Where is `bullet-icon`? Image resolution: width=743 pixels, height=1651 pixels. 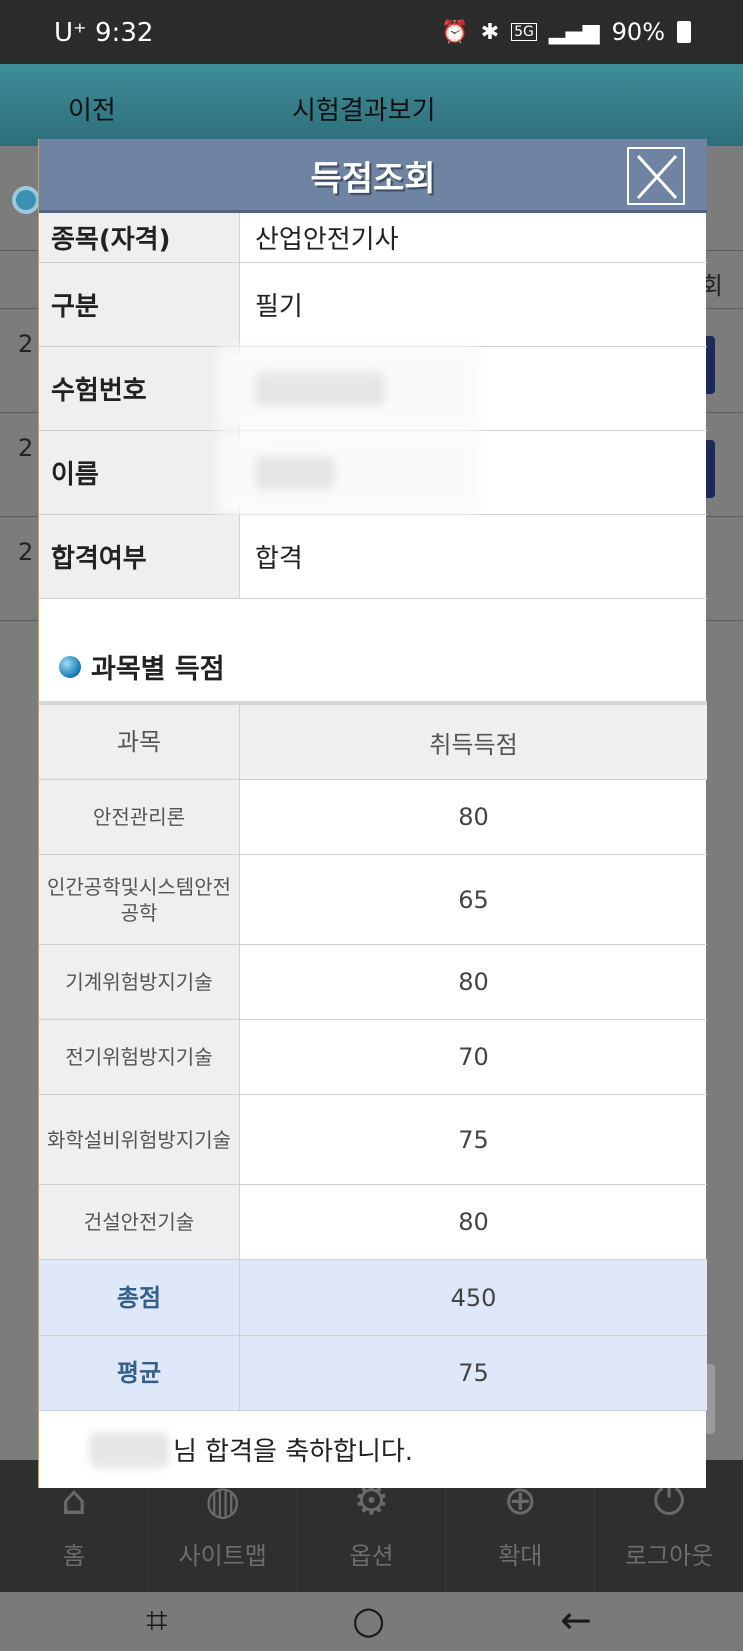
bullet-icon is located at coordinates (70, 666).